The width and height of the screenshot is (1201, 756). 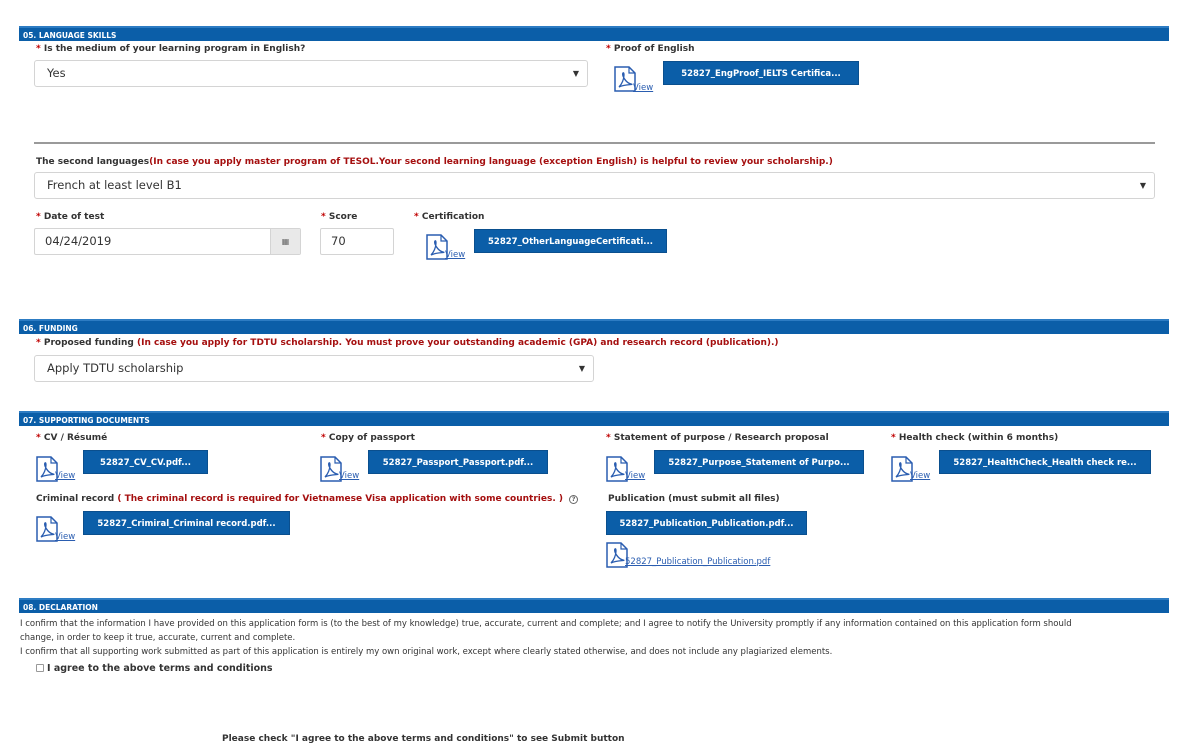 What do you see at coordinates (455, 255) in the screenshot?
I see `certification-view-link: View` at bounding box center [455, 255].